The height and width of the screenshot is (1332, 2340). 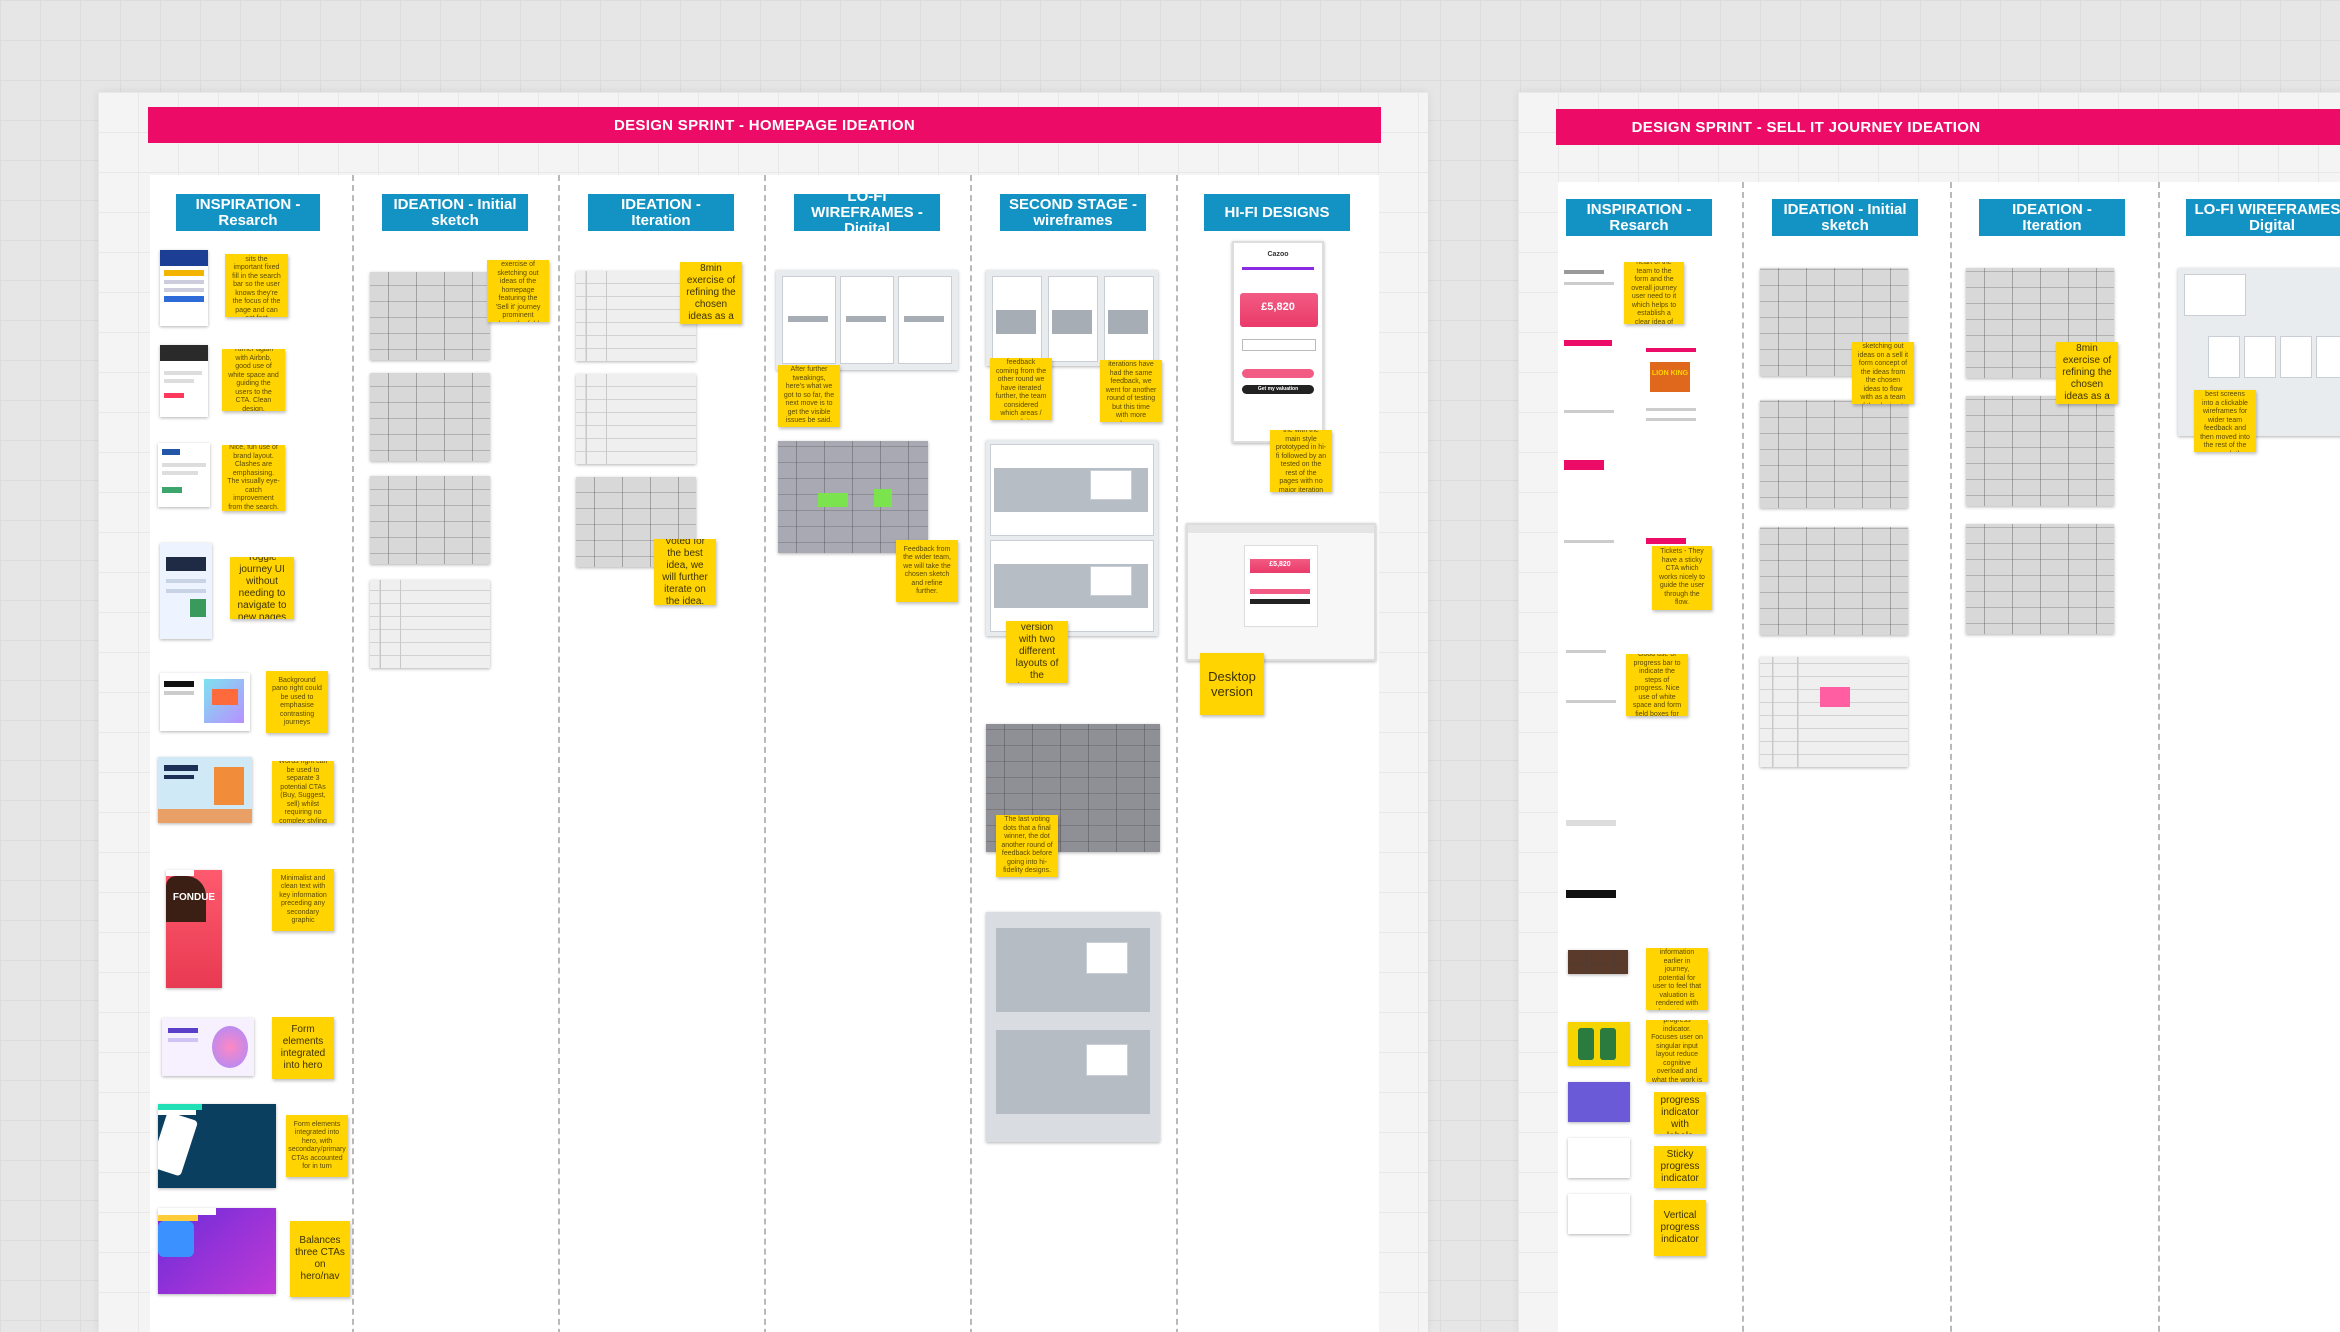 What do you see at coordinates (208, 1047) in the screenshot?
I see `inspiration-screenshot-form-hero` at bounding box center [208, 1047].